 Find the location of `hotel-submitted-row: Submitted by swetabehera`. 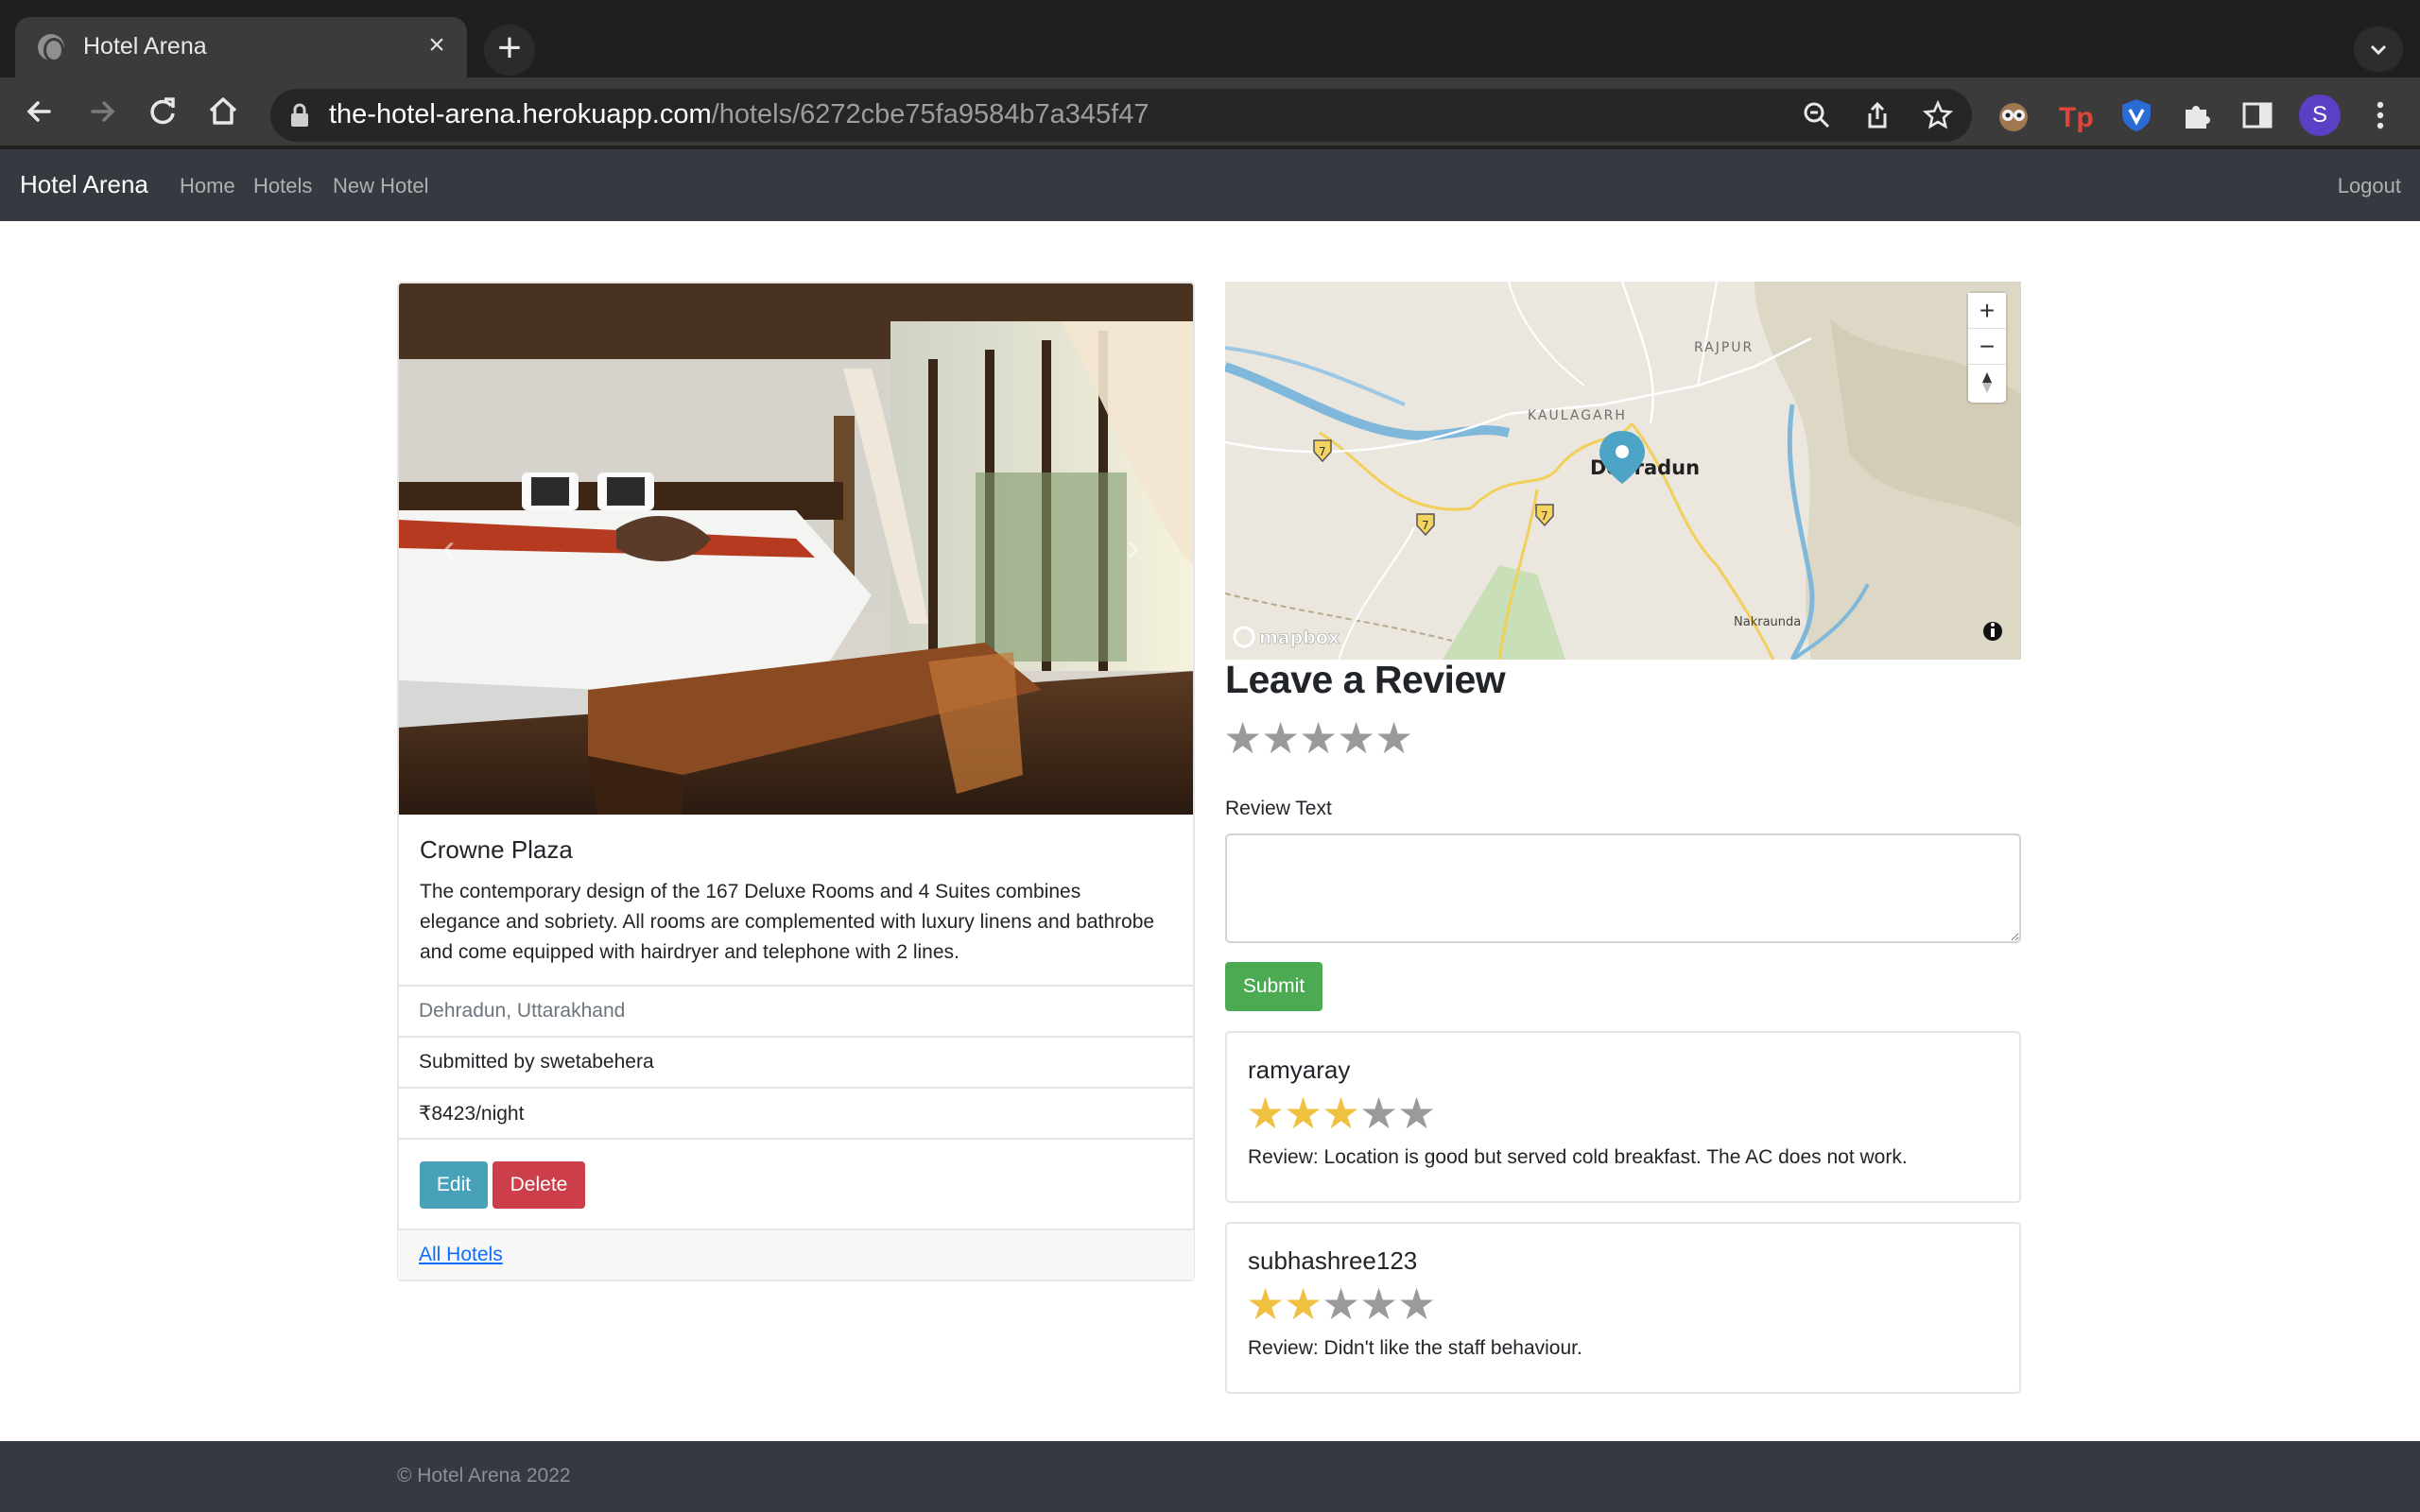

hotel-submitted-row: Submitted by swetabehera is located at coordinates (796, 1061).